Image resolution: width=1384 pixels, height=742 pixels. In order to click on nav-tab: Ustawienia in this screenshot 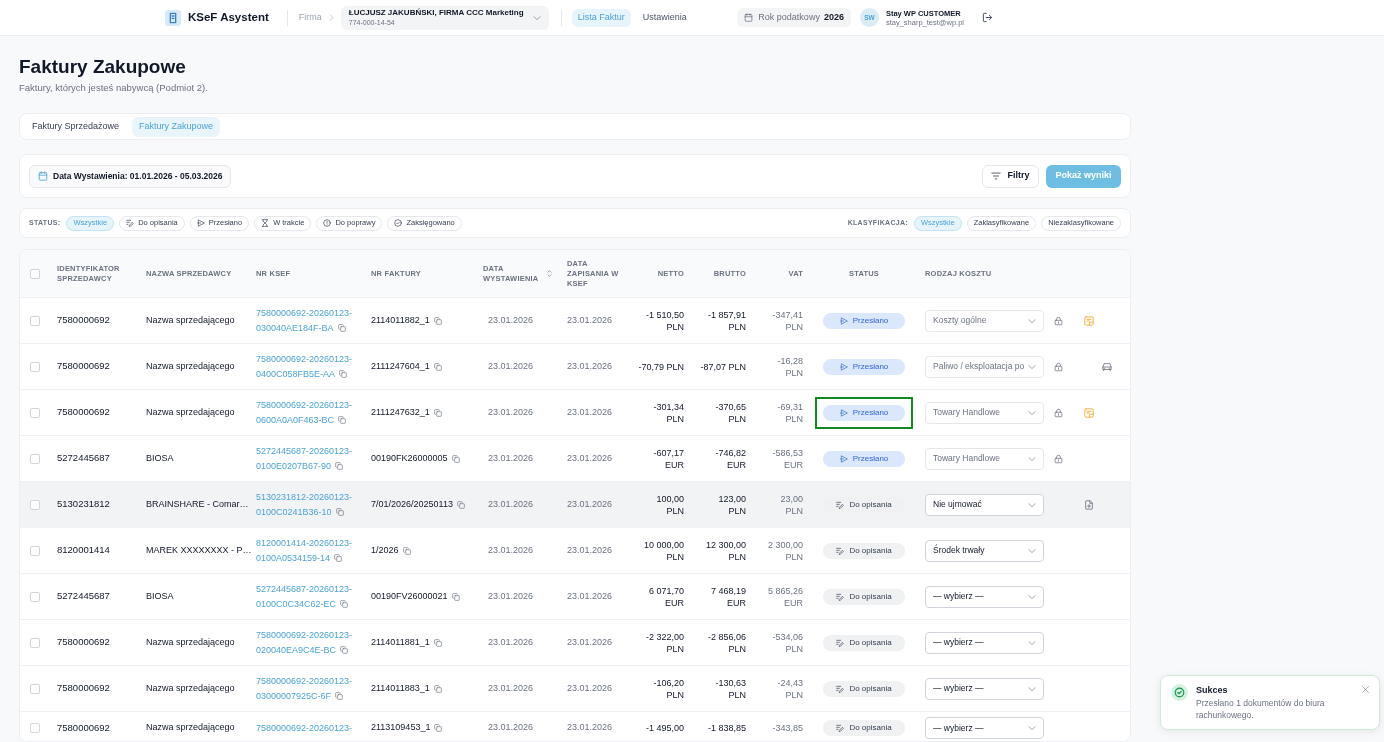, I will do `click(664, 17)`.